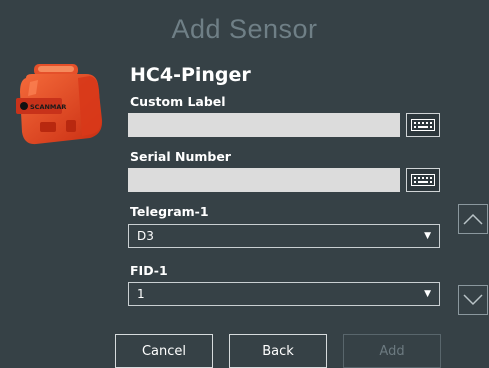  I want to click on telegram-selected-value: D3, so click(145, 236).